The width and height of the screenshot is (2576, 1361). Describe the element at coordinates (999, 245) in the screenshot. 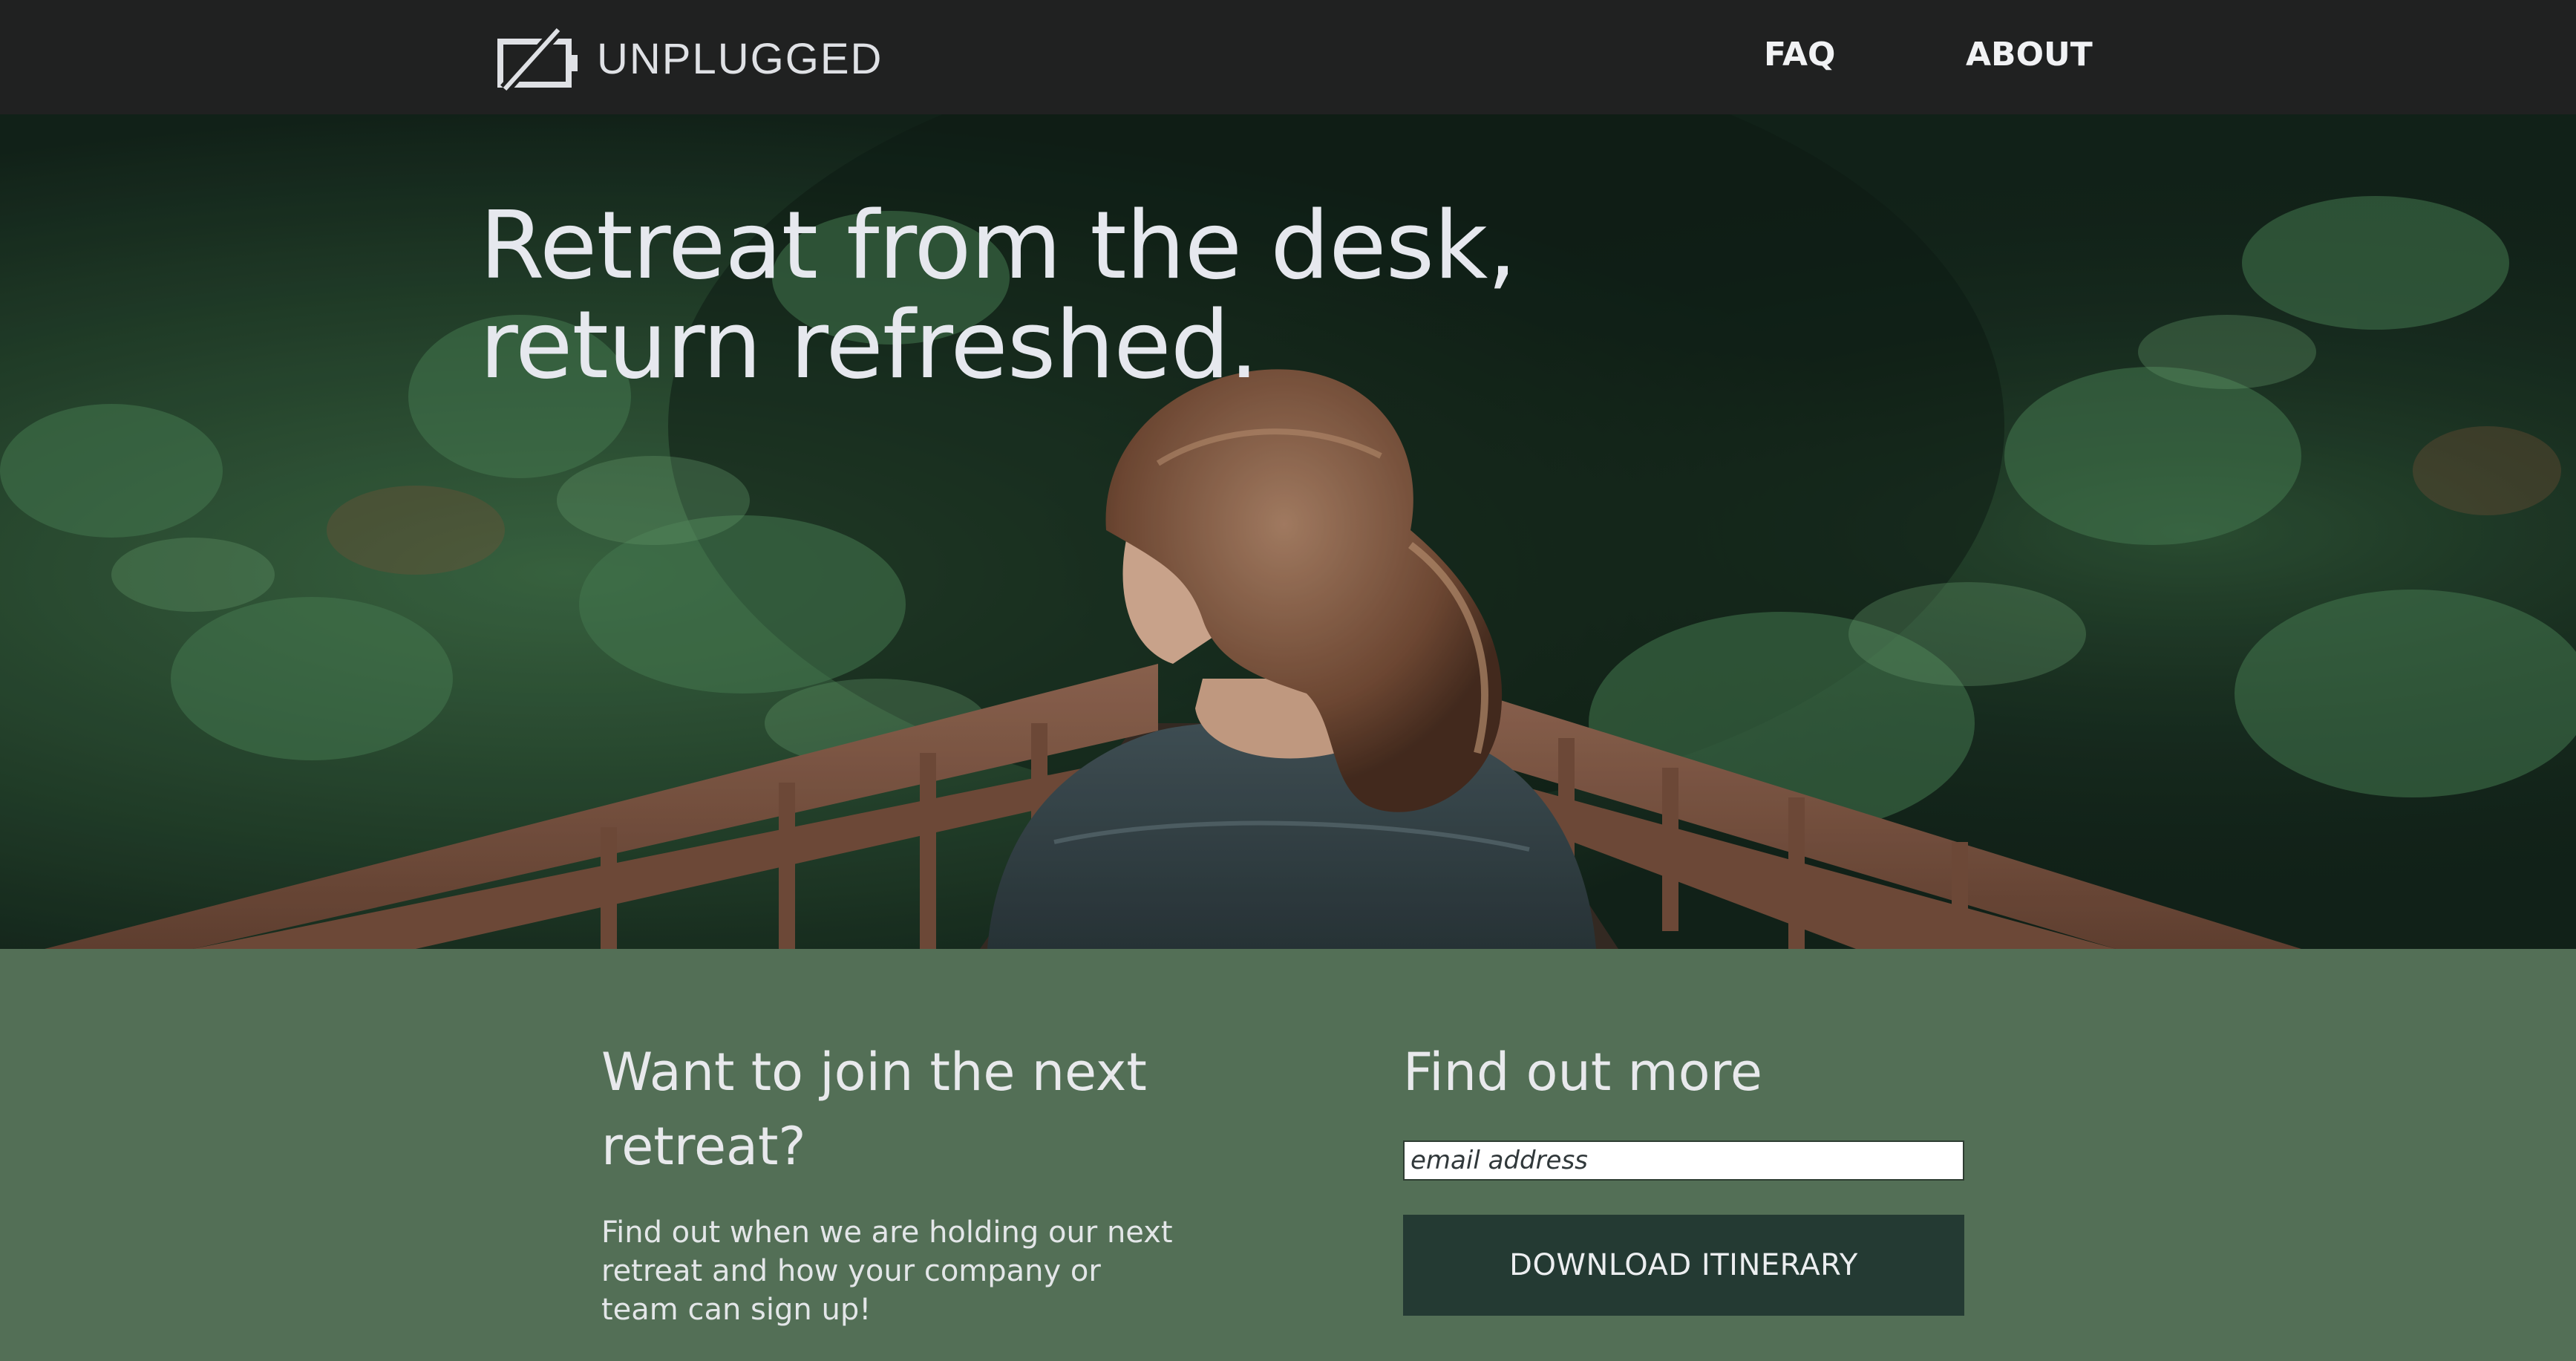

I see `hero-headline-line-1: Retreat from the desk,` at that location.